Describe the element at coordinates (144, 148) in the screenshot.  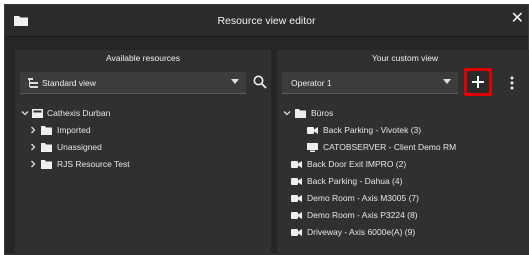
I see `tree-item-unassigned: Unassigned` at that location.